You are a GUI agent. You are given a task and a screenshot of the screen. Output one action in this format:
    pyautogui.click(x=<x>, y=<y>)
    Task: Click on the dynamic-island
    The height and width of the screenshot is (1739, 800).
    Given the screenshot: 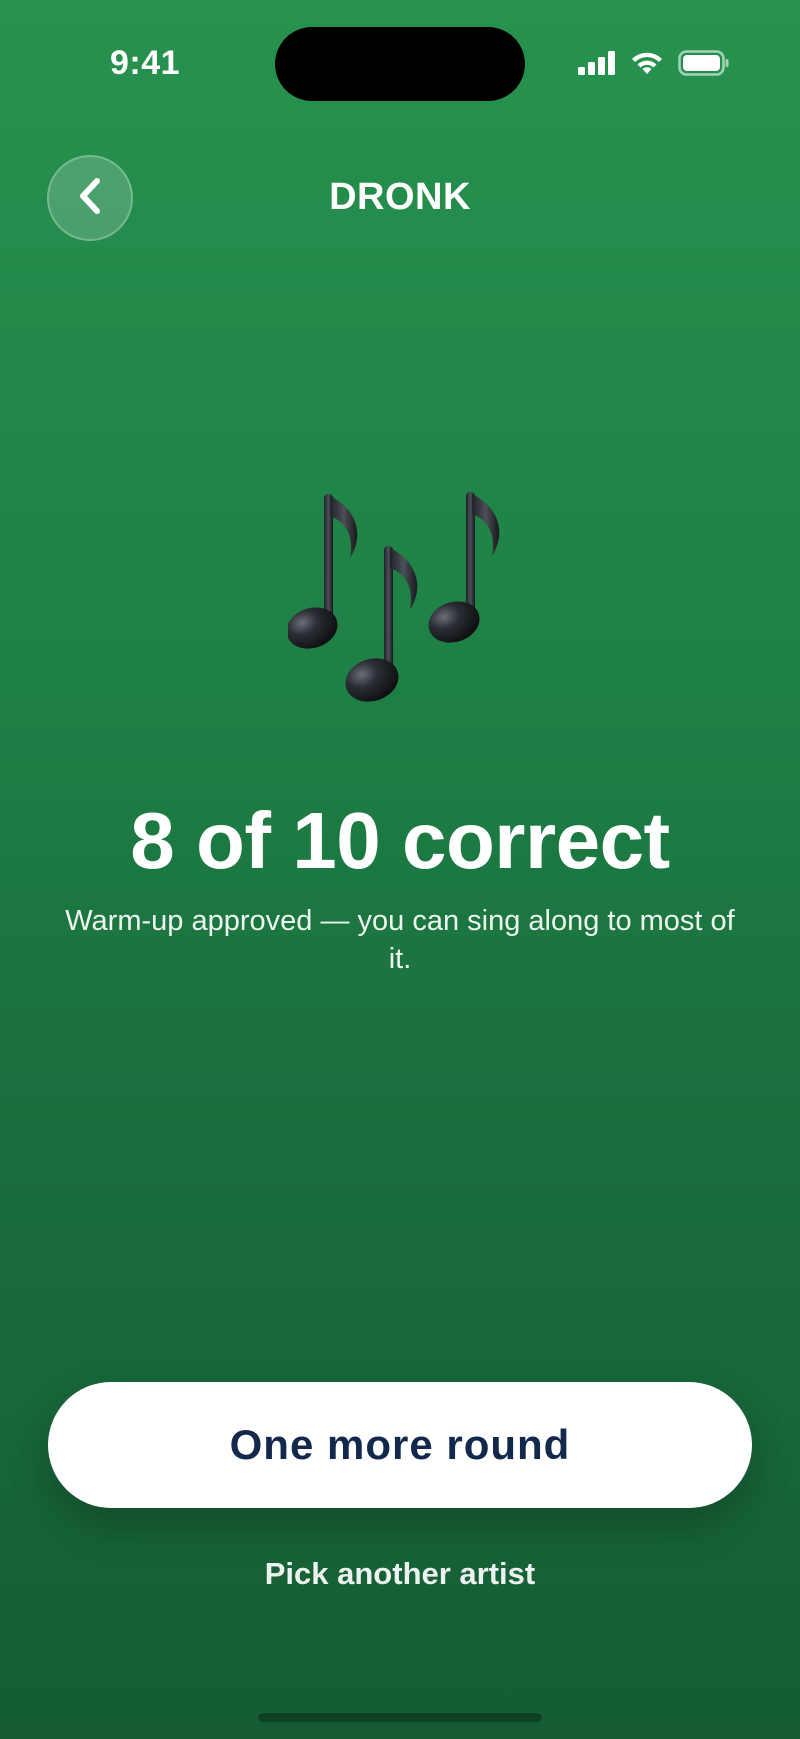 What is the action you would take?
    pyautogui.click(x=400, y=64)
    